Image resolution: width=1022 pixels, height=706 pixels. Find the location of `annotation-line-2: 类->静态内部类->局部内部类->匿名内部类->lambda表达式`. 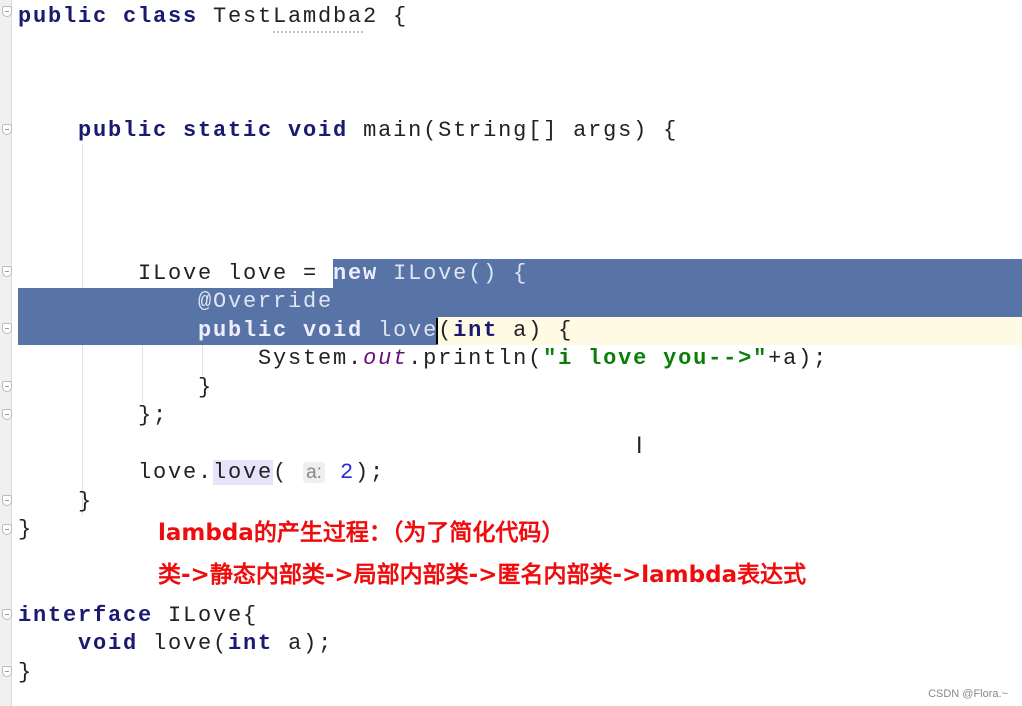

annotation-line-2: 类->静态内部类->局部内部类->匿名内部类->lambda表达式 is located at coordinates (482, 575).